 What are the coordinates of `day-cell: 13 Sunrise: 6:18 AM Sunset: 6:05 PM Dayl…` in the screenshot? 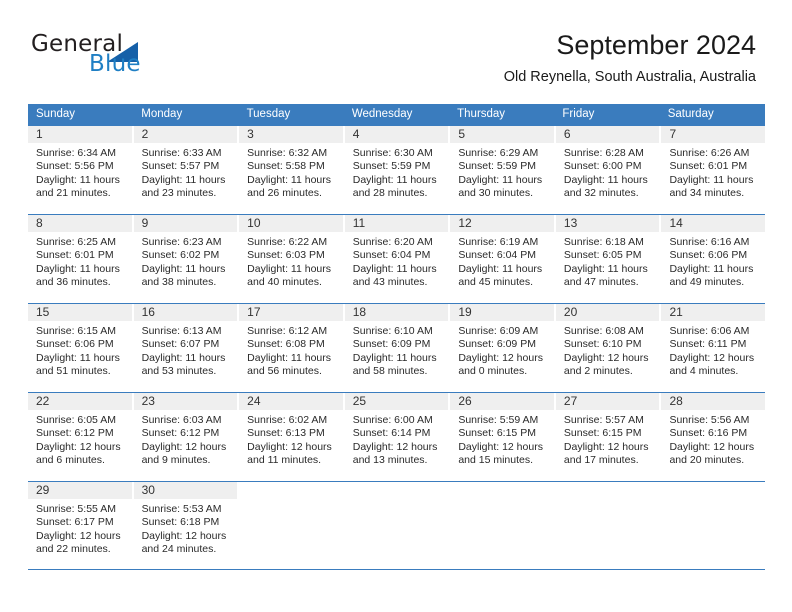 It's located at (608, 259).